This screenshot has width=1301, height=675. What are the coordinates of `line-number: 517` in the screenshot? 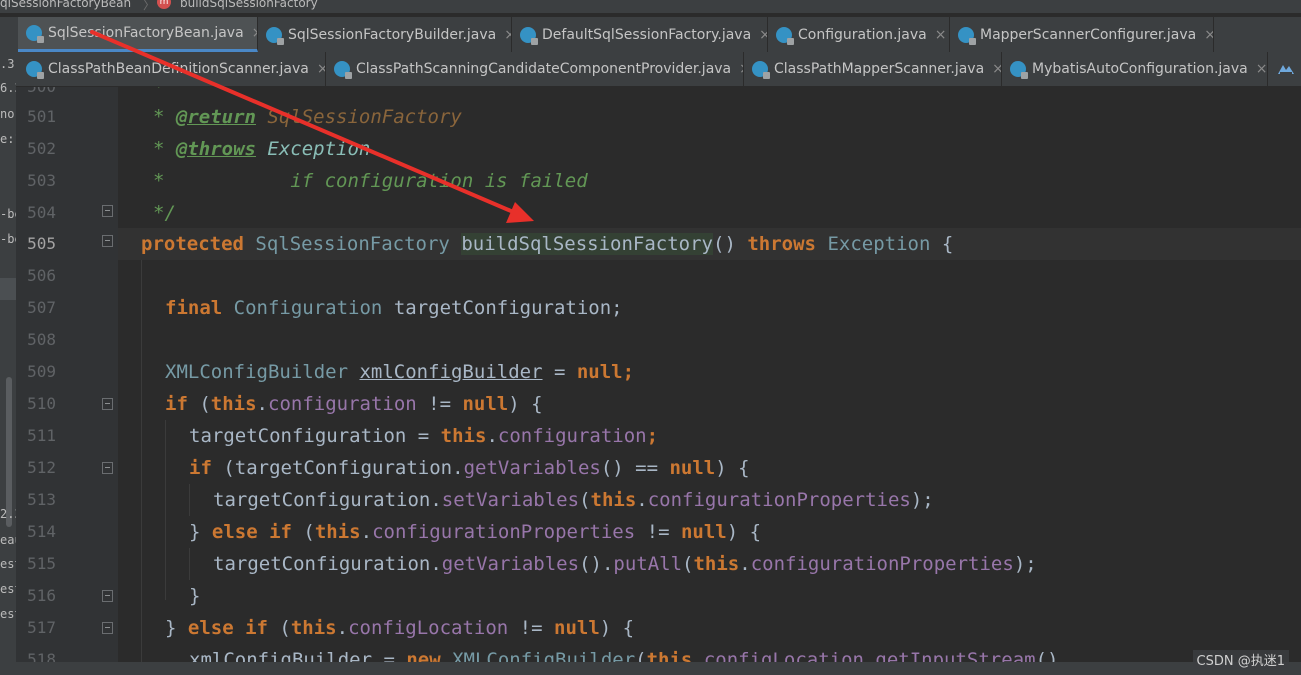 It's located at (41, 627).